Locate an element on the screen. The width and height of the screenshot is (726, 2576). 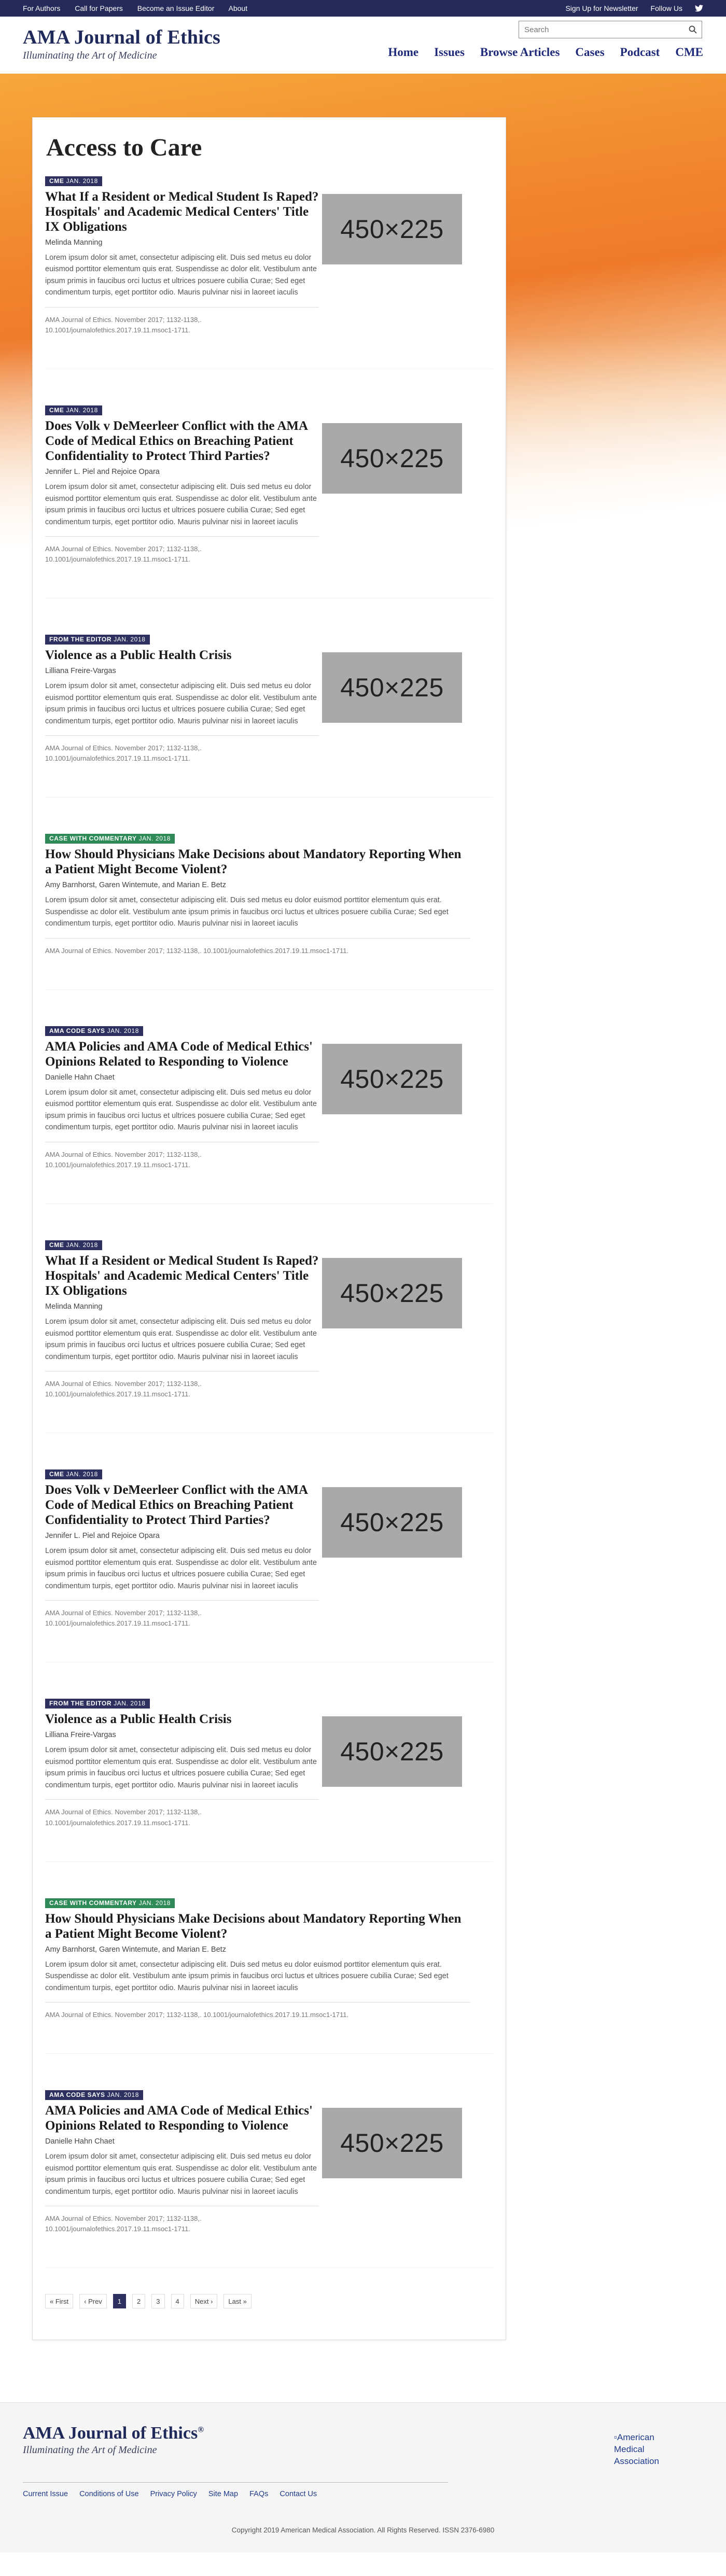
pagination-page-4: 4 is located at coordinates (177, 2301).